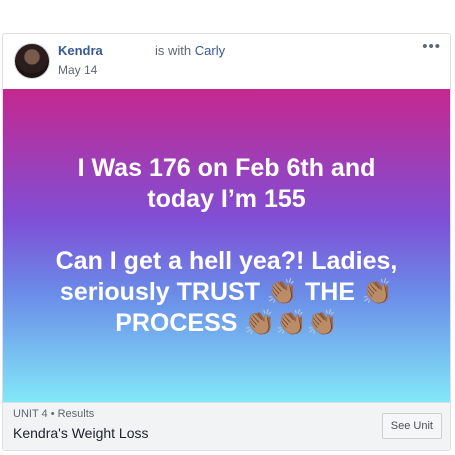 Image resolution: width=455 pixels, height=455 pixels. Describe the element at coordinates (80, 50) in the screenshot. I see `author-name: Kendra` at that location.